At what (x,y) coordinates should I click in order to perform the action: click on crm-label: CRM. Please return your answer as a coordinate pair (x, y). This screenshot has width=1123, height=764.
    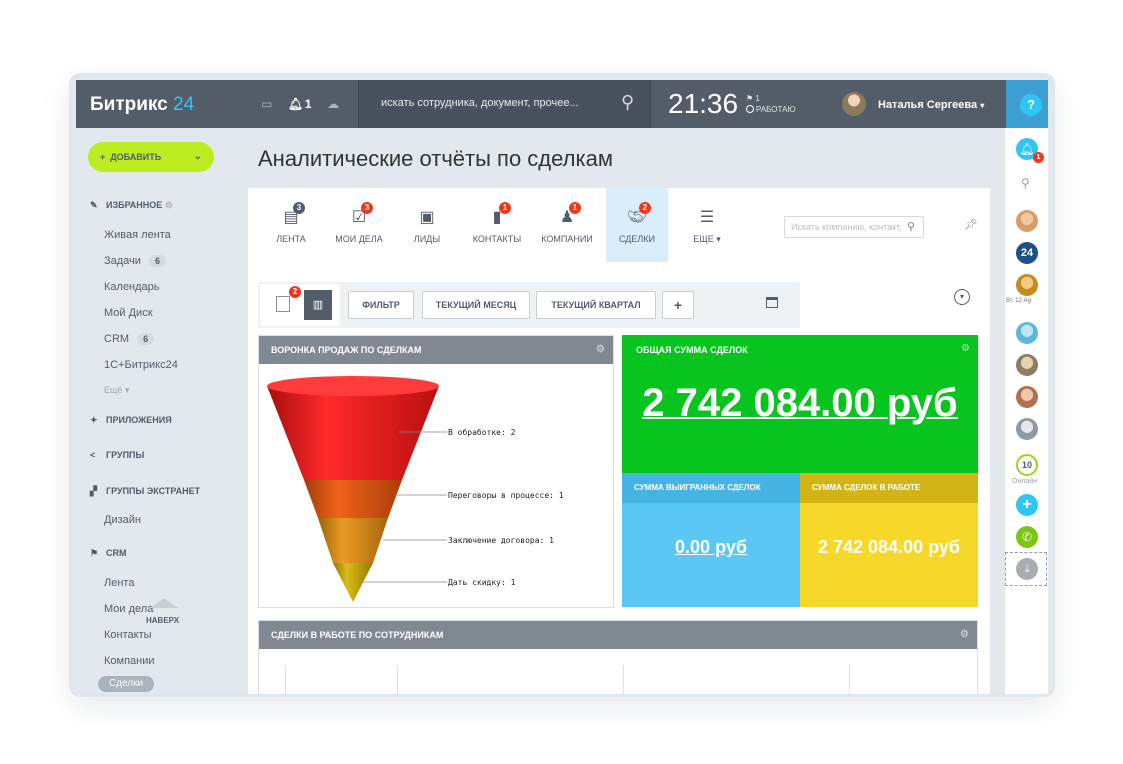
    Looking at the image, I should click on (116, 553).